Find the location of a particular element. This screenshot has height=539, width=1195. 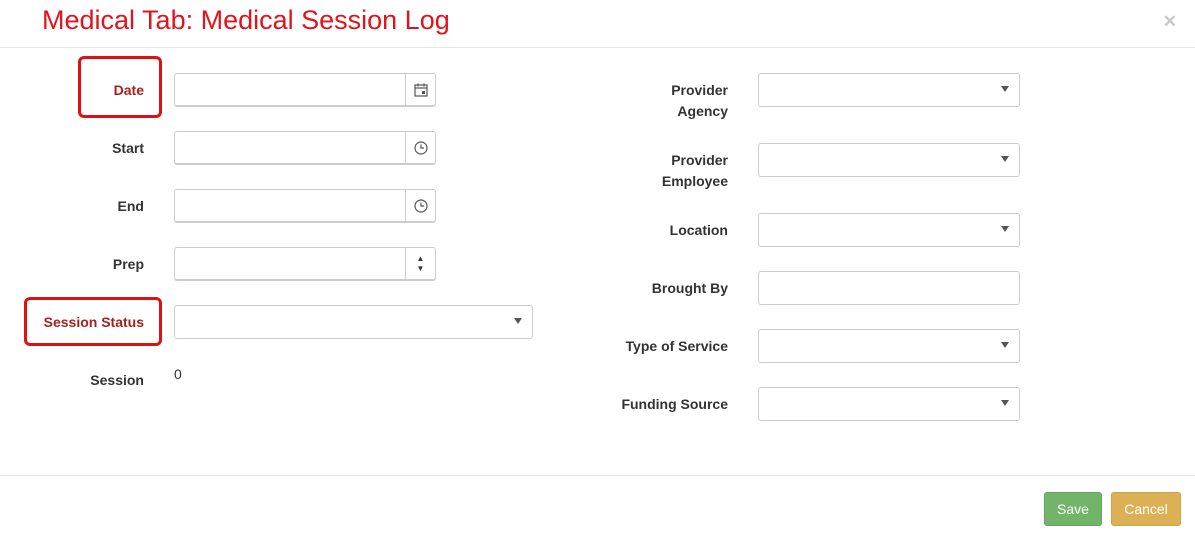

brought-by-label: Brought By is located at coordinates (689, 288).